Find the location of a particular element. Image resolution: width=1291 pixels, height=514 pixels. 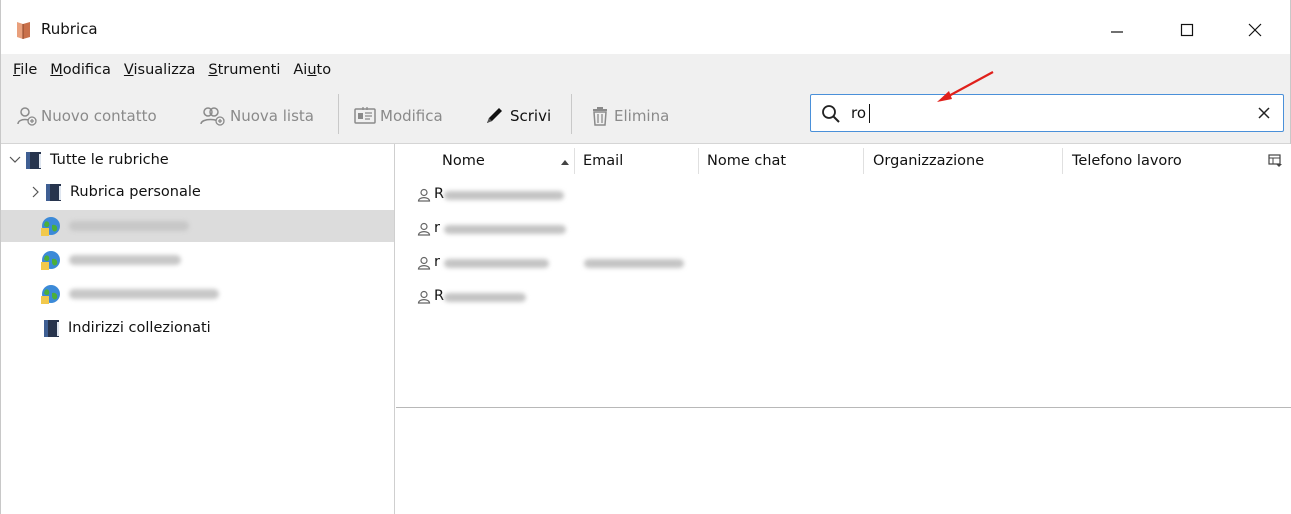

column-label-work-phone: Telefono lavoro is located at coordinates (1127, 161).